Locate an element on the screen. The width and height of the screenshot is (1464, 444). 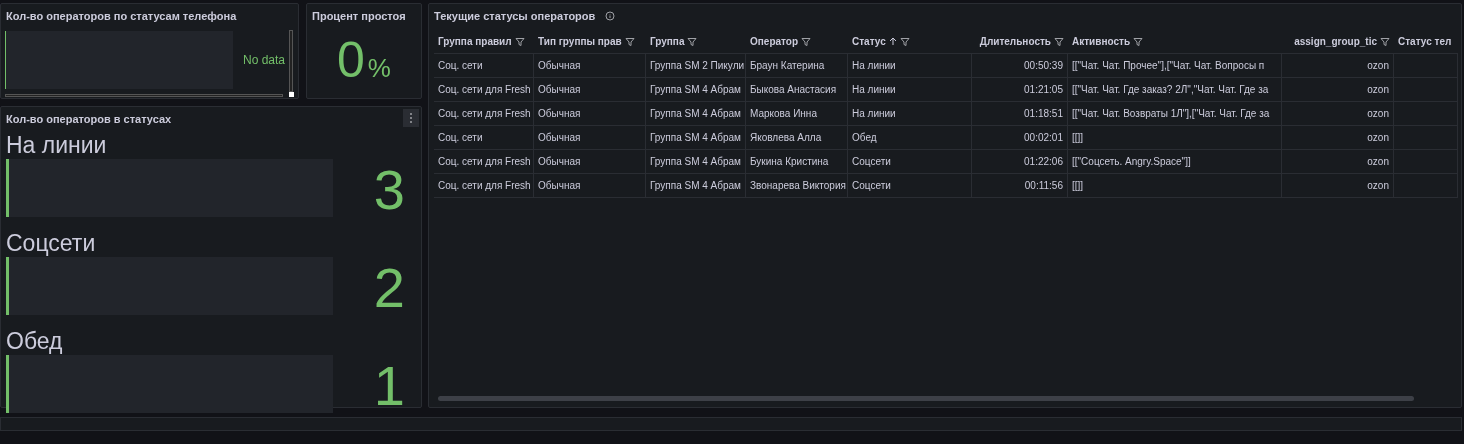
panel-title: Процент простоя is located at coordinates (359, 16).